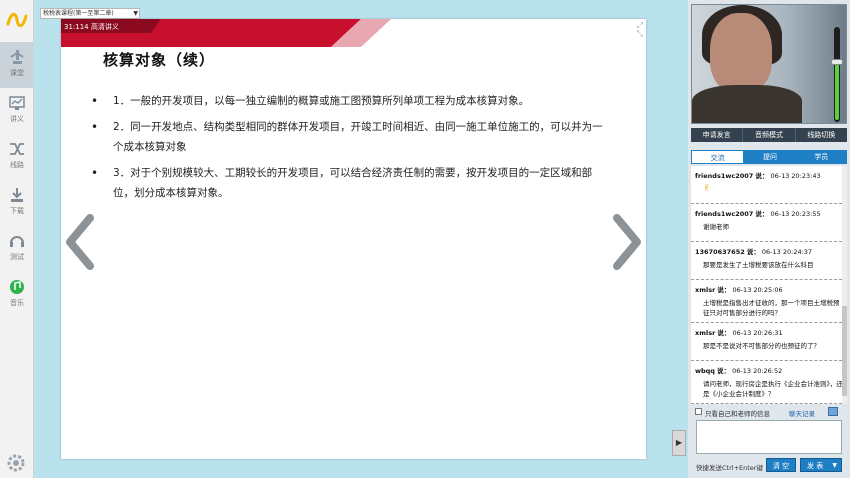 This screenshot has height=478, width=850. Describe the element at coordinates (781, 465) in the screenshot. I see `clear-button: 清 空` at that location.